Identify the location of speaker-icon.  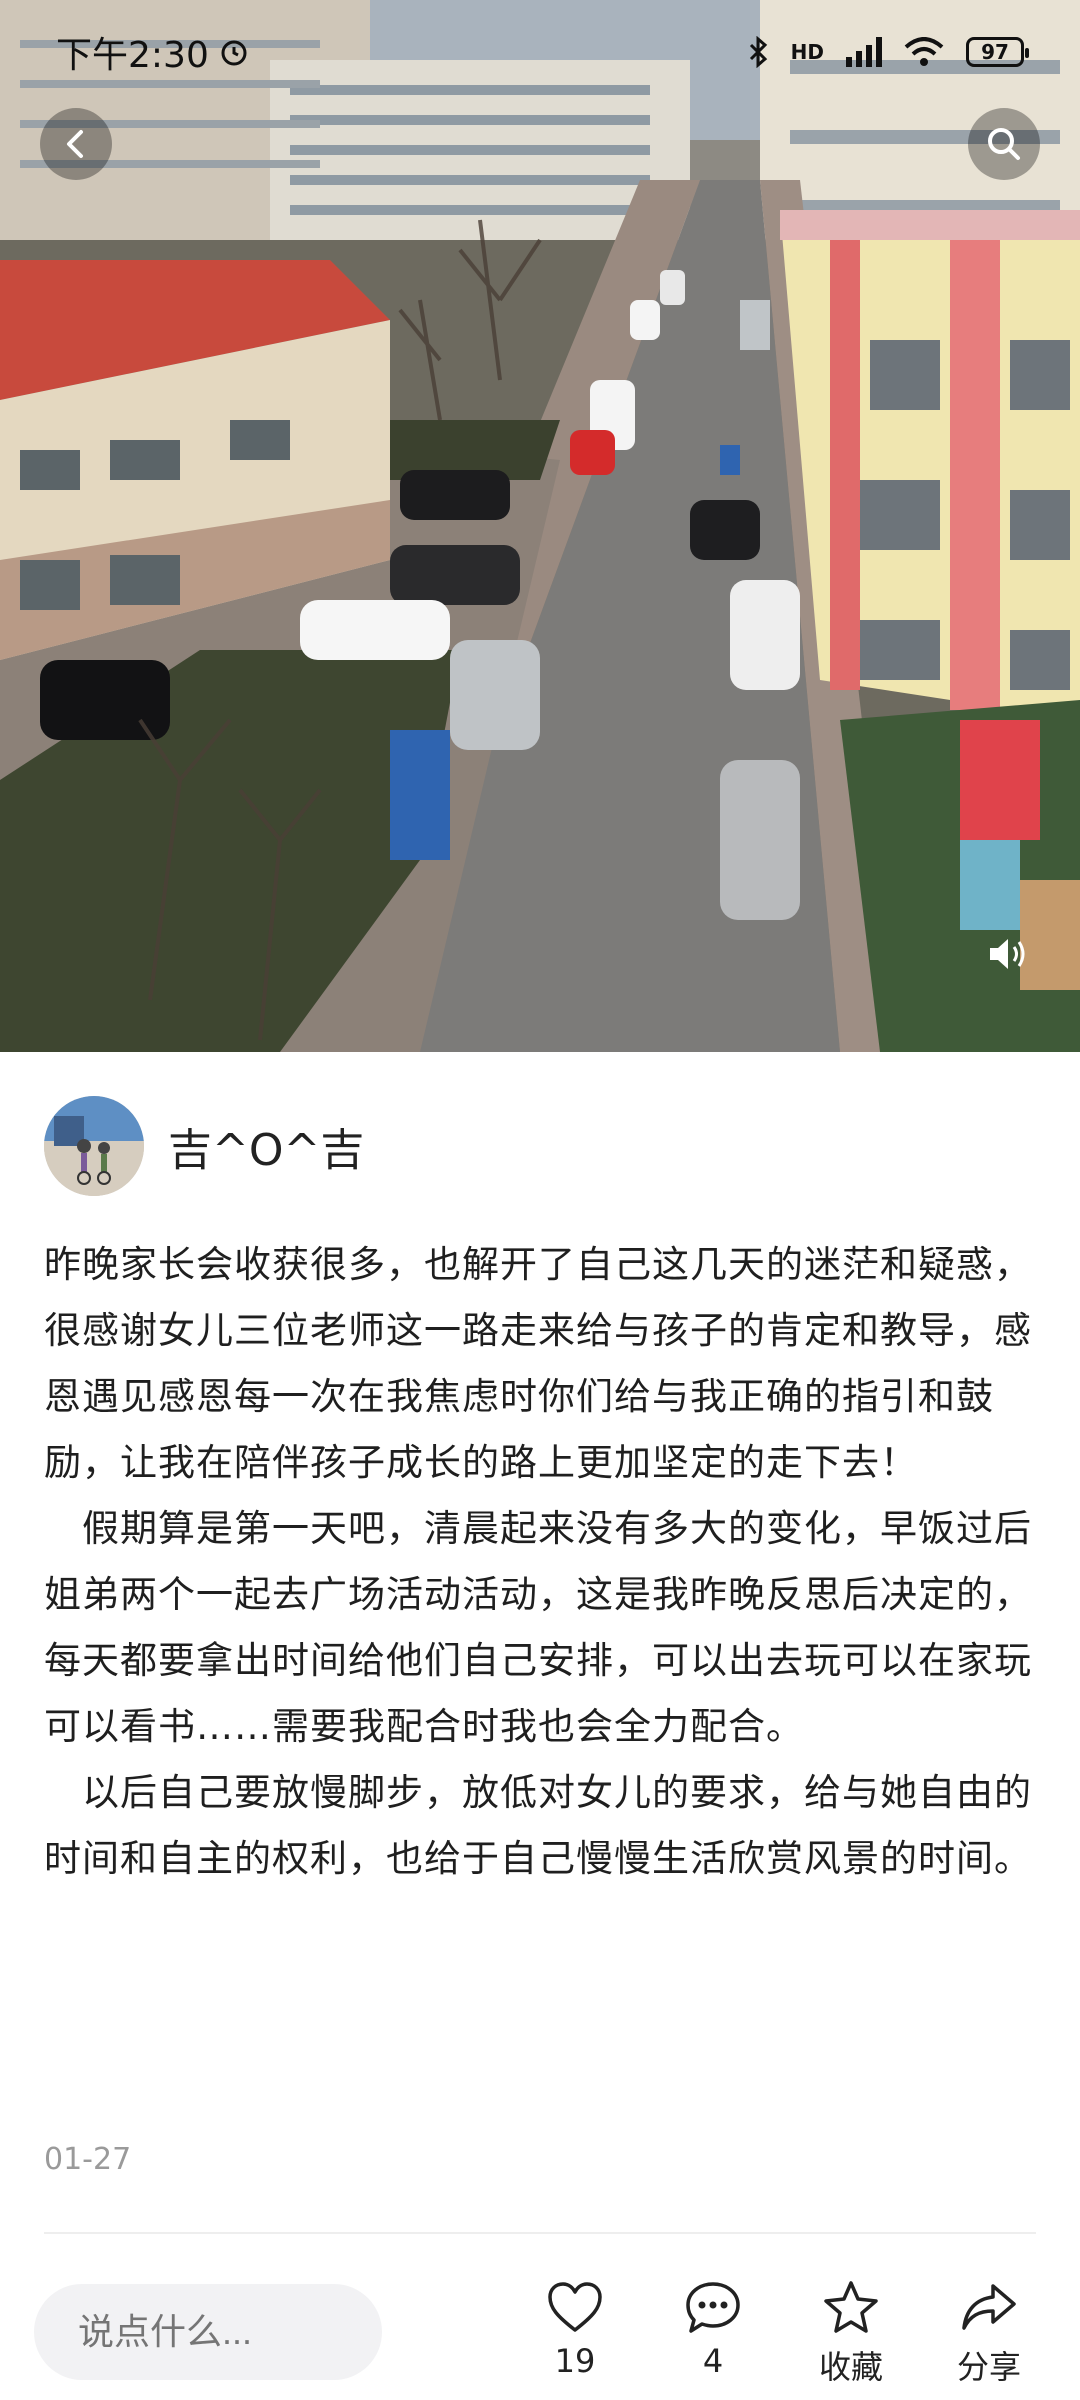
(1007, 954).